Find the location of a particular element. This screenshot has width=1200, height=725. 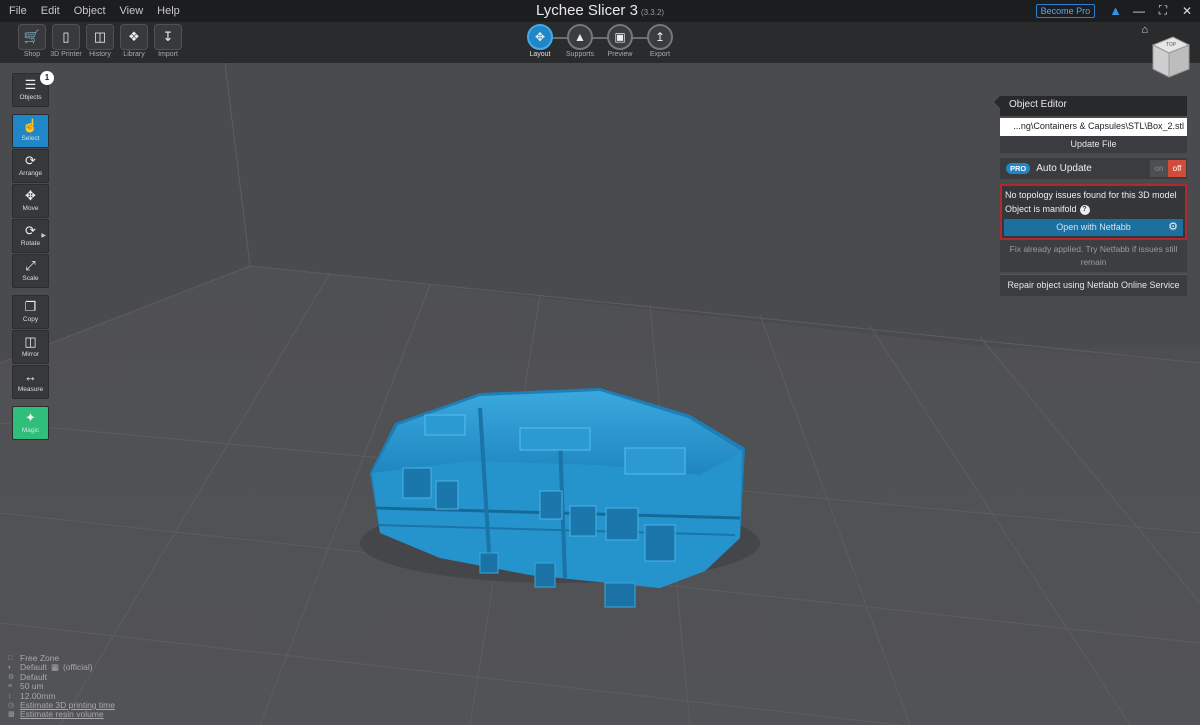

menu-bar: File Edit Object View Help is located at coordinates (94, 11).